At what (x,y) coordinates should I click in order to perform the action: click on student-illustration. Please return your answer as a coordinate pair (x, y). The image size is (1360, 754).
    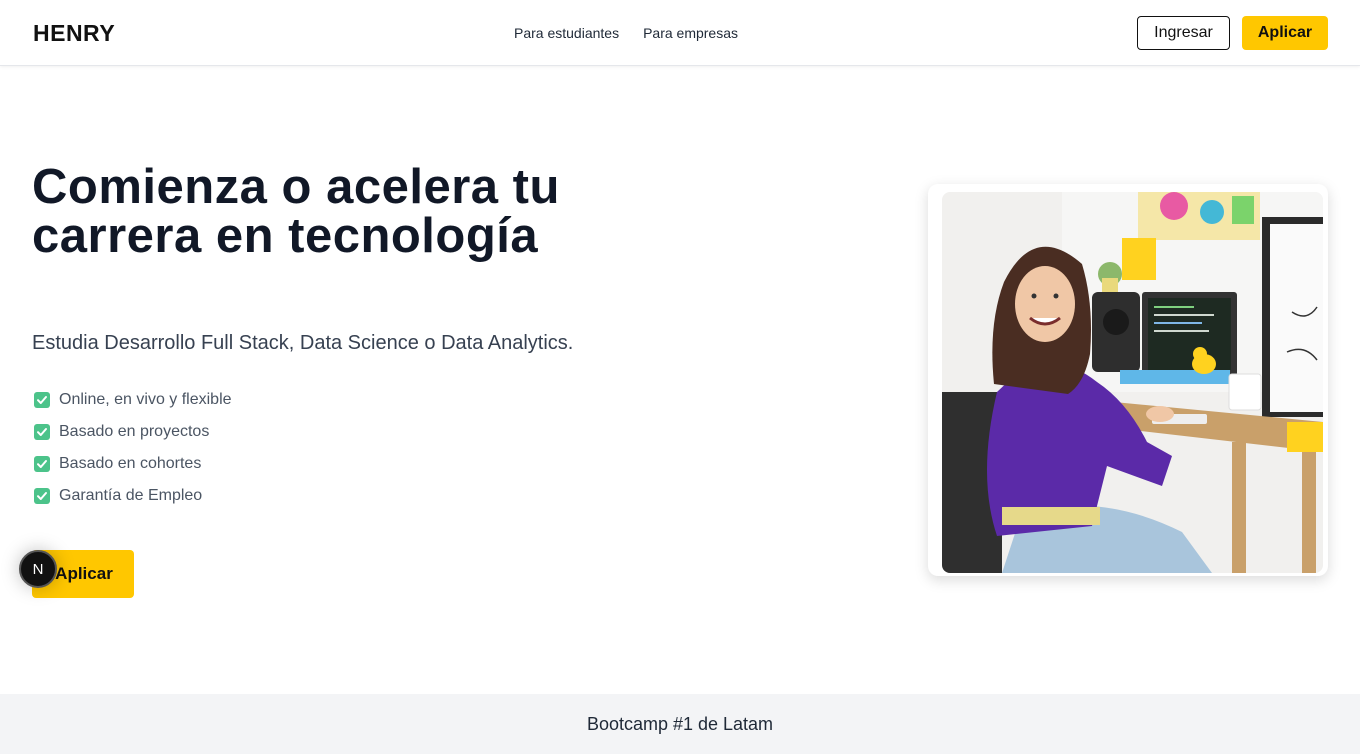
    Looking at the image, I should click on (1132, 382).